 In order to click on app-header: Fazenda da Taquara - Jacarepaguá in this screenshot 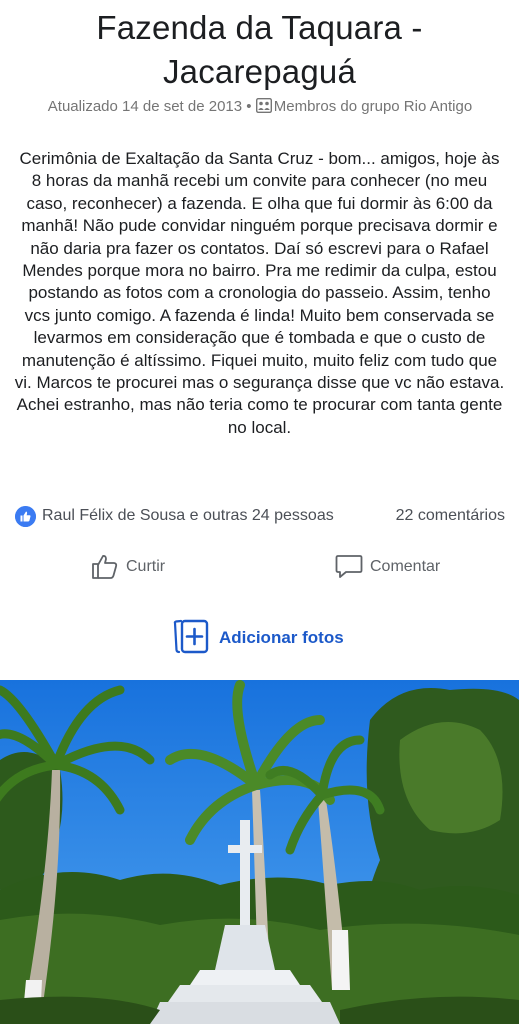, I will do `click(259, 50)`.